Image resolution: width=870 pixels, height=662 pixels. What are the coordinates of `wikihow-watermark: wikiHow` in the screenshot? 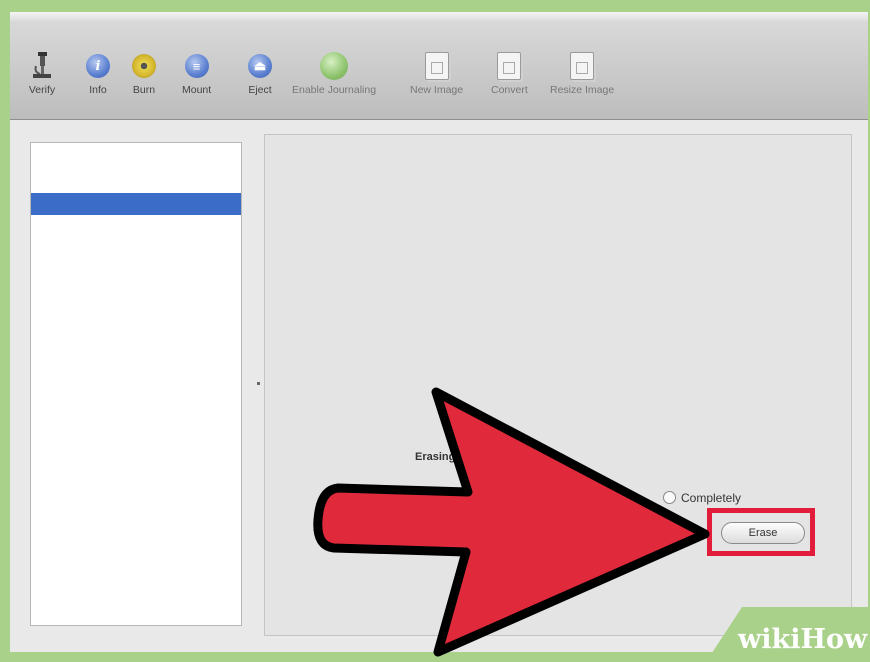 It's located at (802, 639).